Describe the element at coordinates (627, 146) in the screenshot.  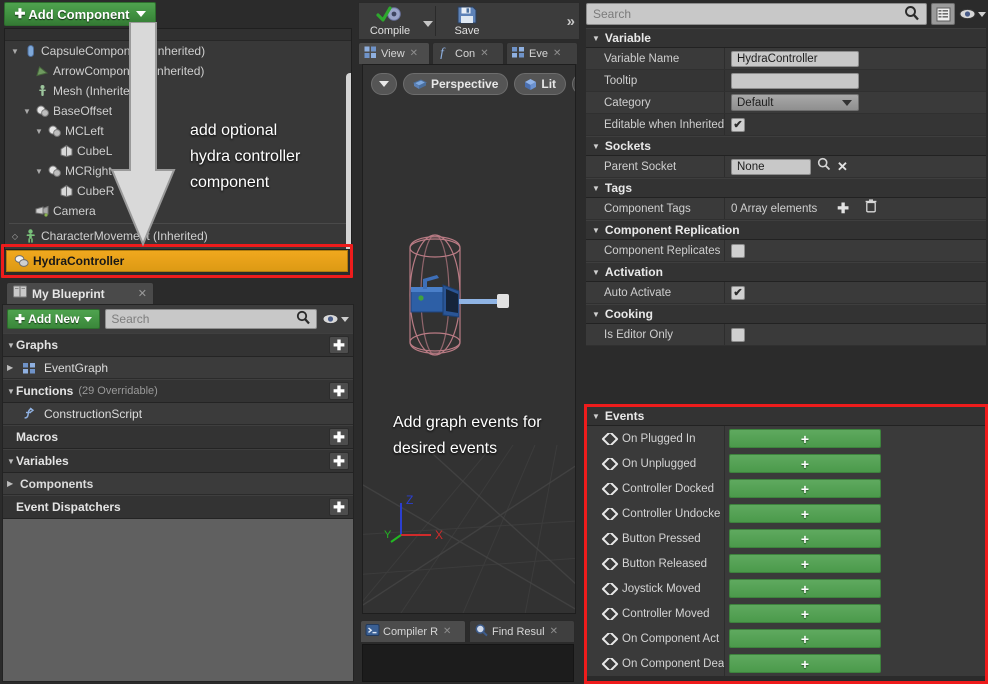
I see `category-title: Sockets` at that location.